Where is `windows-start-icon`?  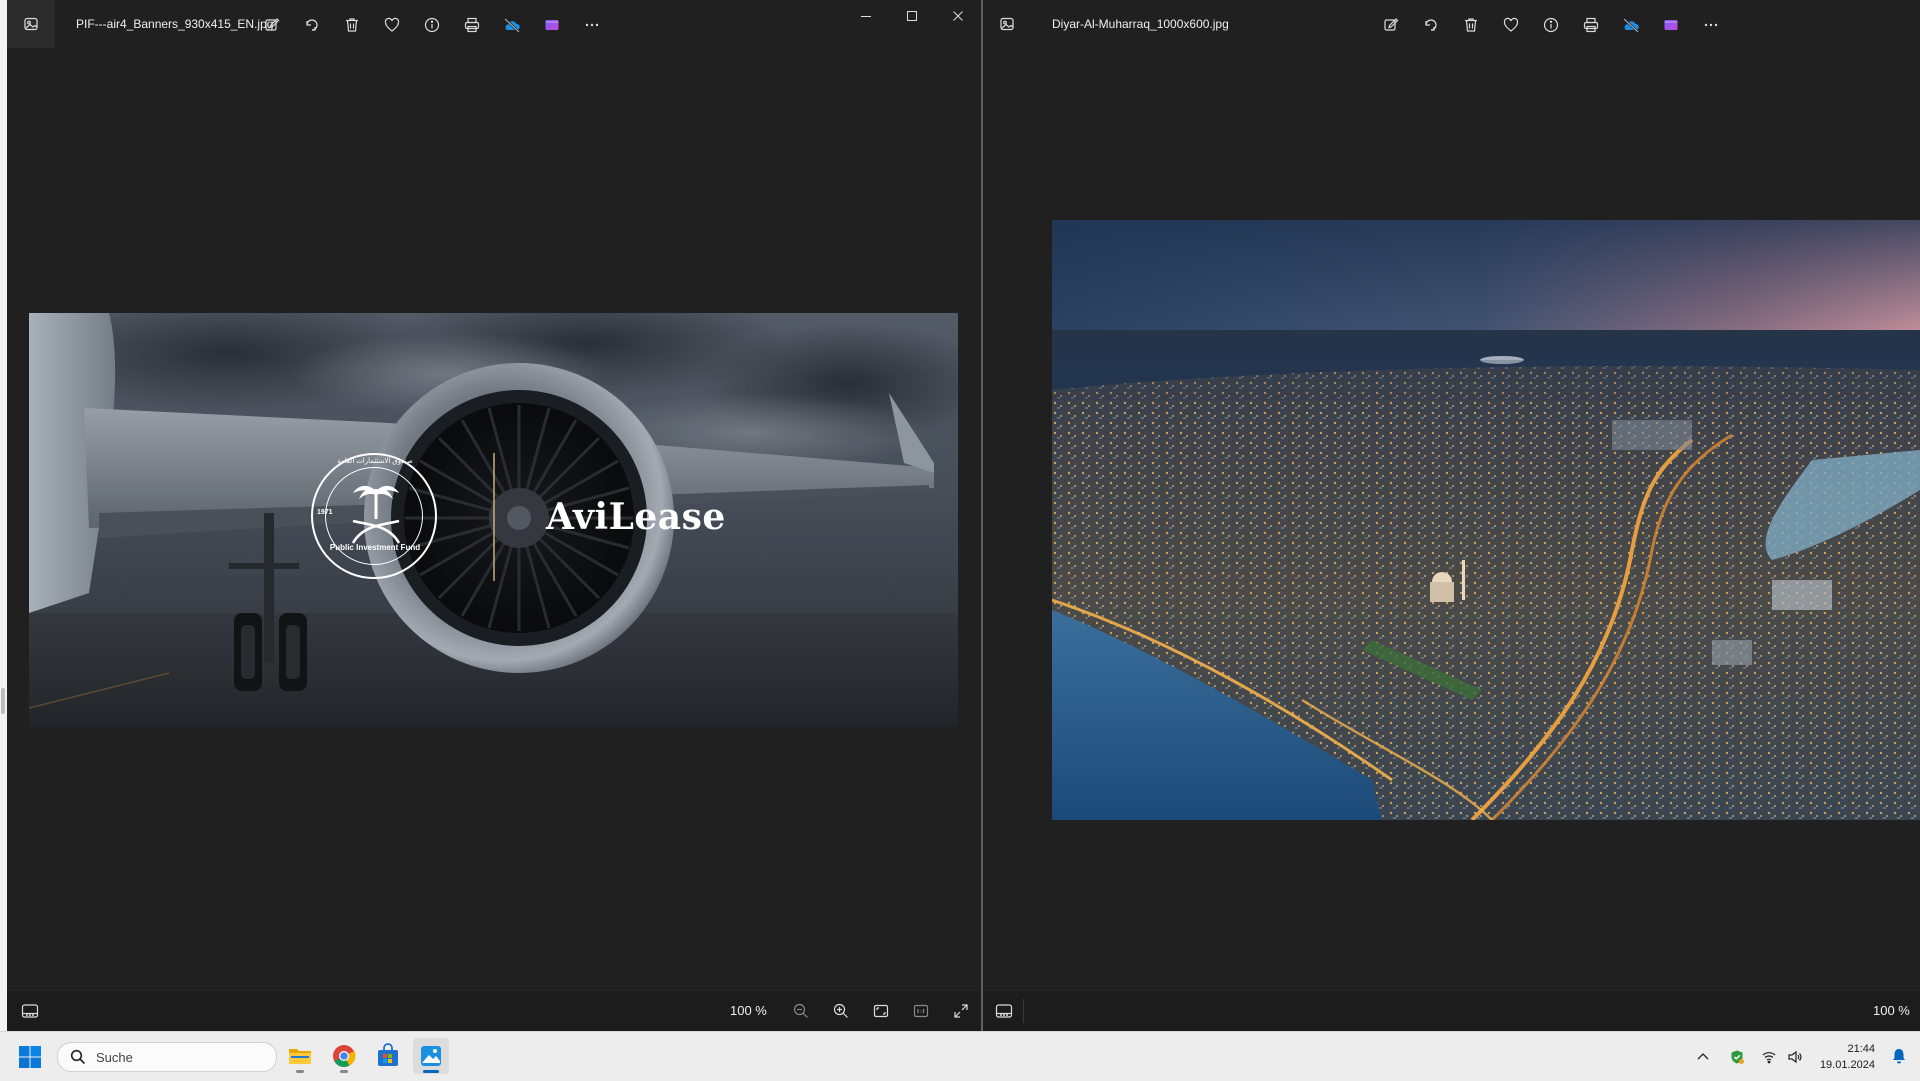 windows-start-icon is located at coordinates (30, 1057).